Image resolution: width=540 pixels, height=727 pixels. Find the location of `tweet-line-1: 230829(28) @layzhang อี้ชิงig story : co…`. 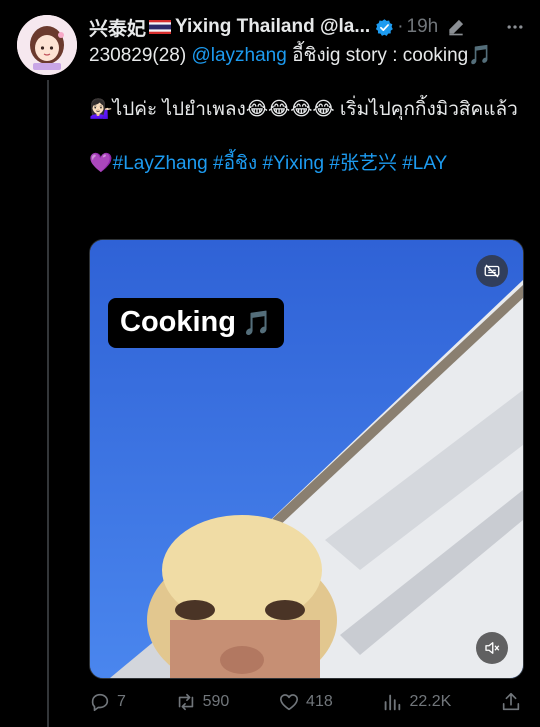

tweet-line-1: 230829(28) @layzhang อี้ชิงig story : co… is located at coordinates (307, 55).